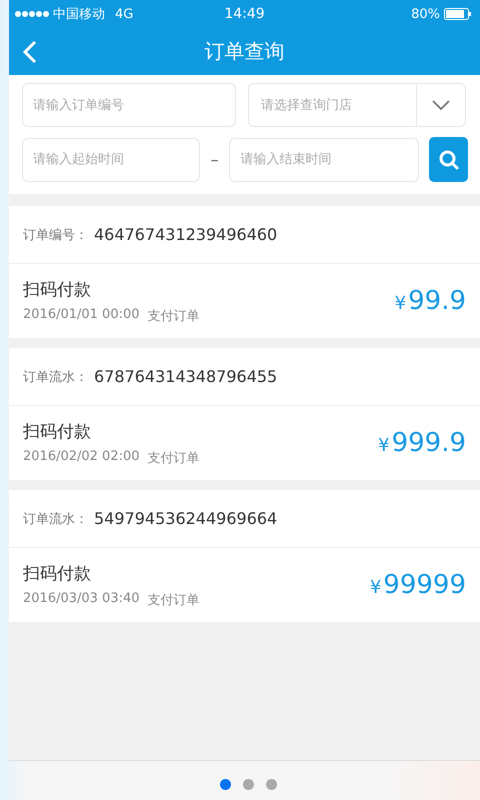 The width and height of the screenshot is (480, 800). What do you see at coordinates (437, 301) in the screenshot?
I see `order-amount: 99.9` at bounding box center [437, 301].